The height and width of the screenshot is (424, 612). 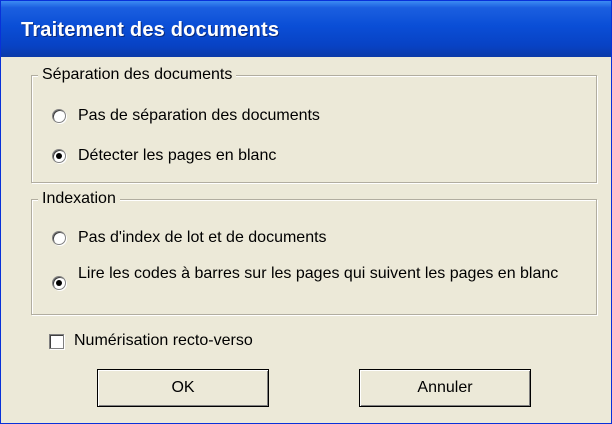 I want to click on radio-option-no-separation: Pas de séparation des documents, so click(x=186, y=116).